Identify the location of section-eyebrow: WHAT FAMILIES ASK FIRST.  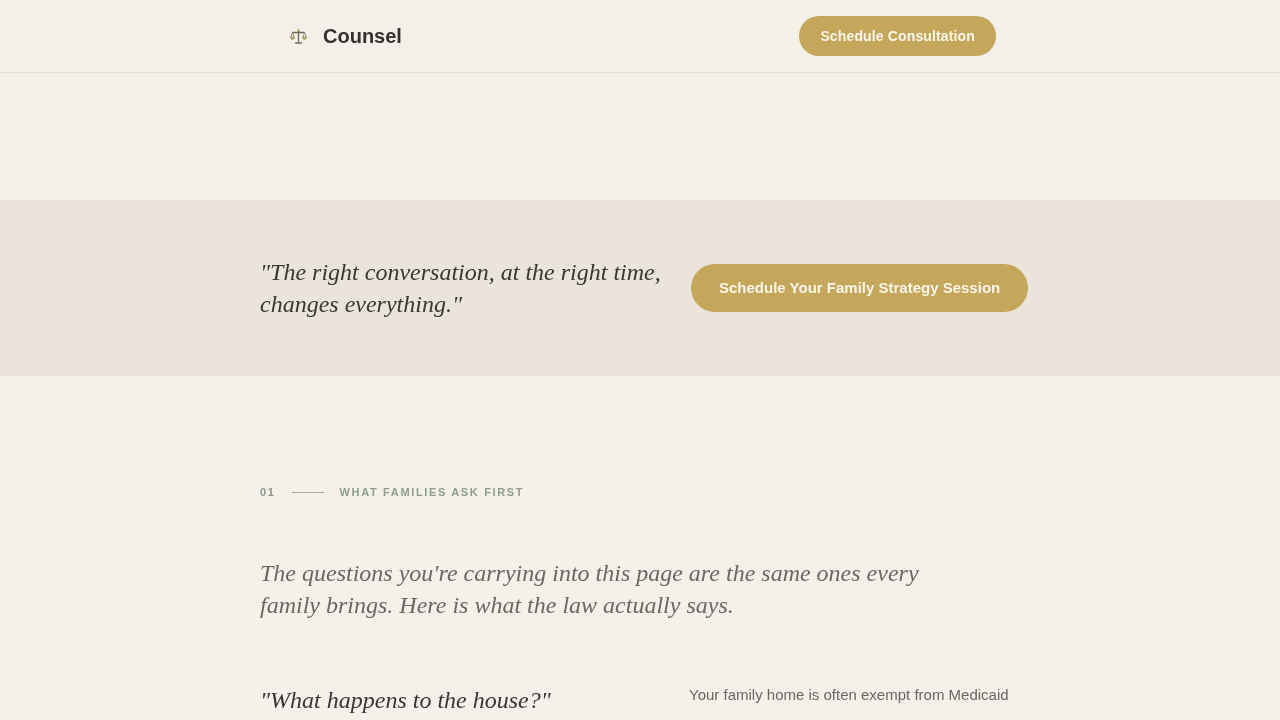
(432, 492).